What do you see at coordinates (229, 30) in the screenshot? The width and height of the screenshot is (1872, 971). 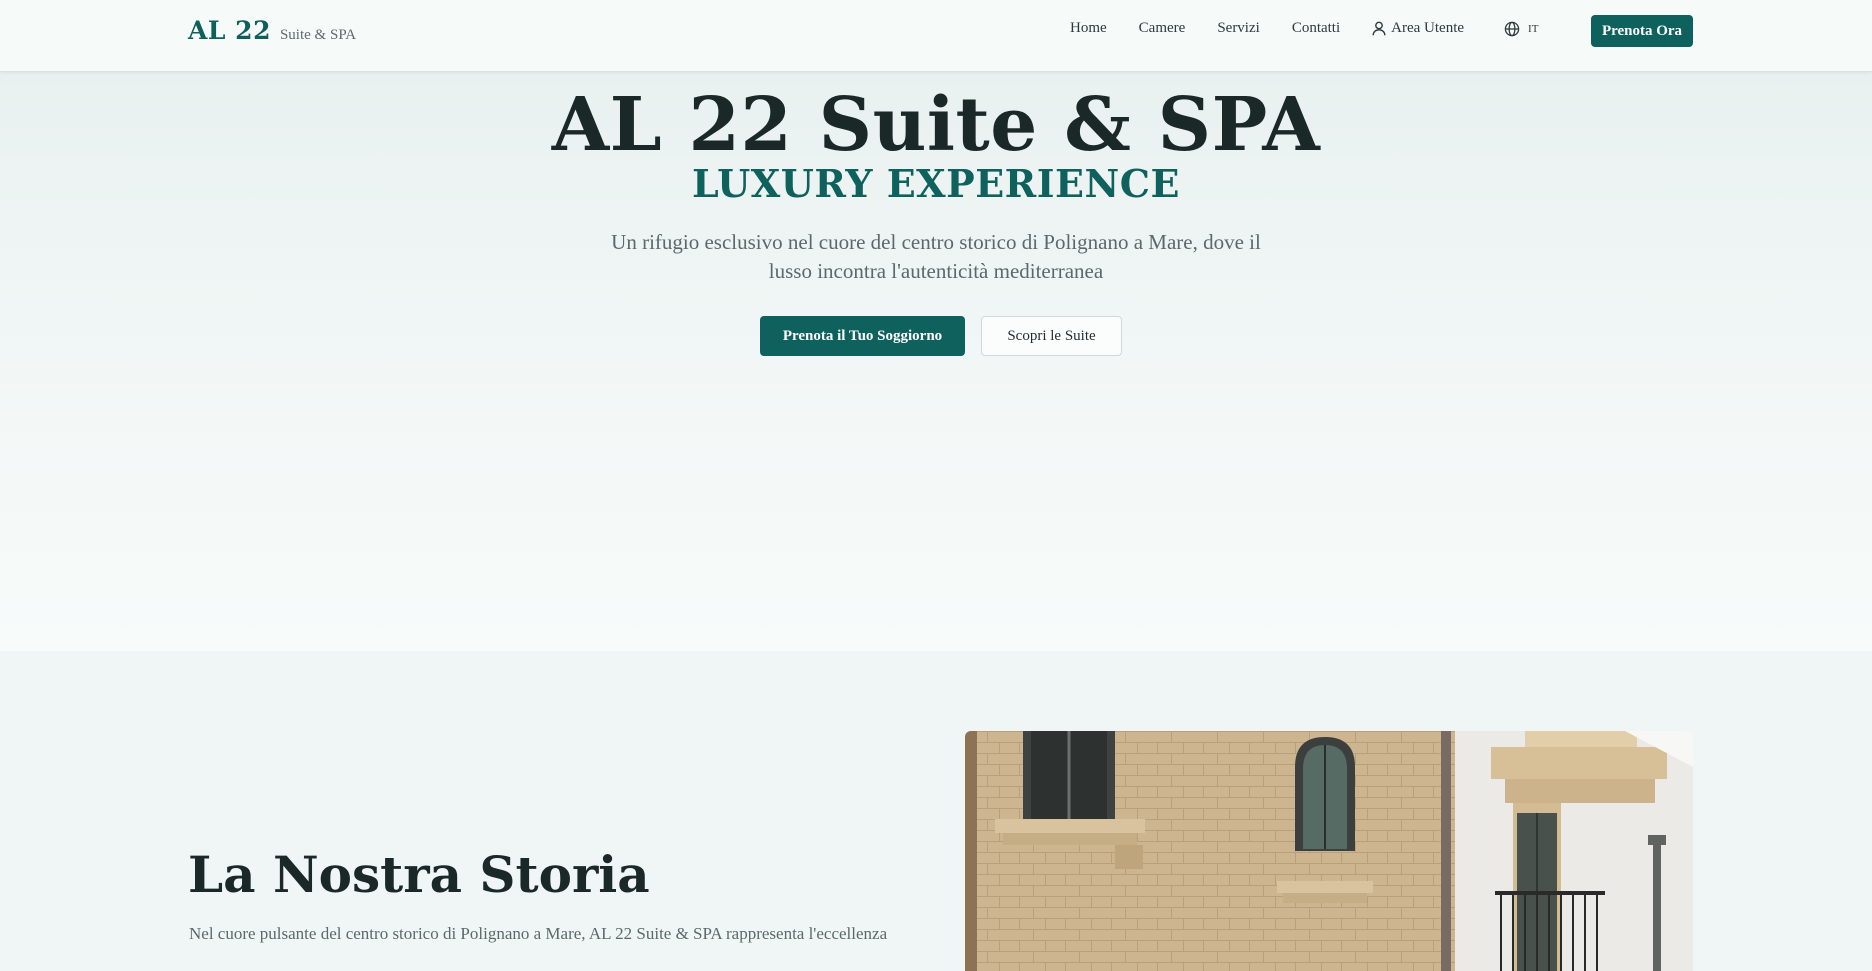 I see `logo-main-text: AL 22` at bounding box center [229, 30].